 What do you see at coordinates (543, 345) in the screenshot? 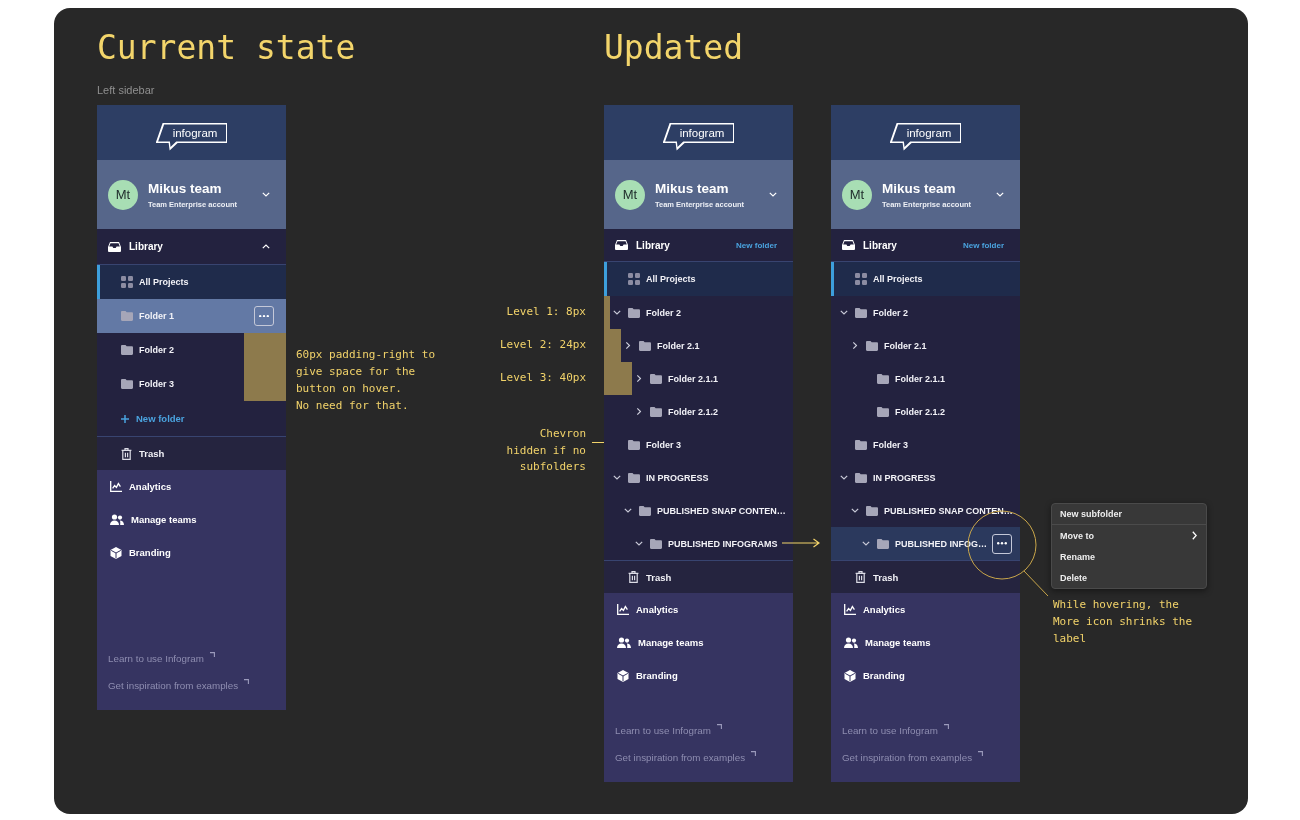
I see `annotation-note: Level 2: 24px` at bounding box center [543, 345].